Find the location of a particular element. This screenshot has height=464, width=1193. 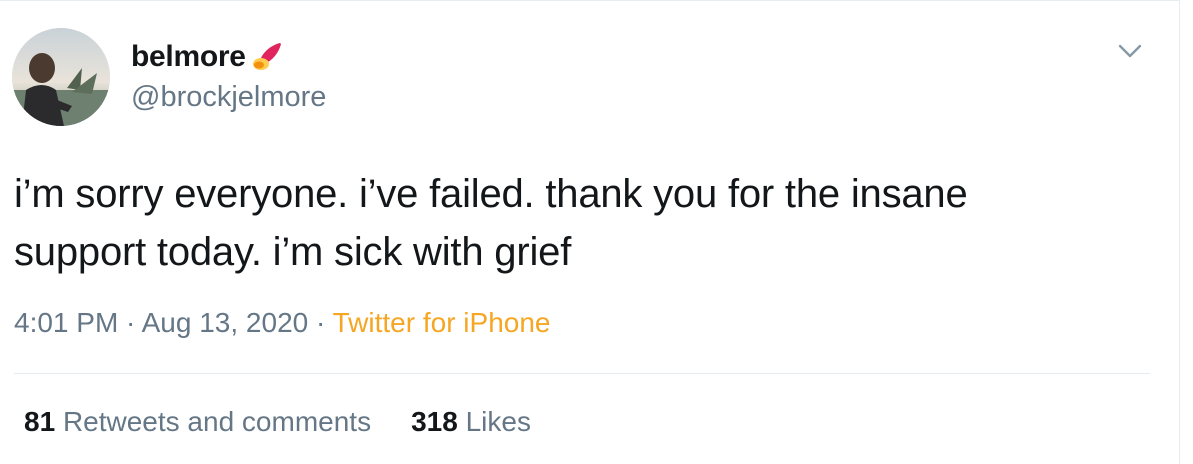

tweet-stats: 81 Retweets and comments 318 Likes is located at coordinates (277, 422).